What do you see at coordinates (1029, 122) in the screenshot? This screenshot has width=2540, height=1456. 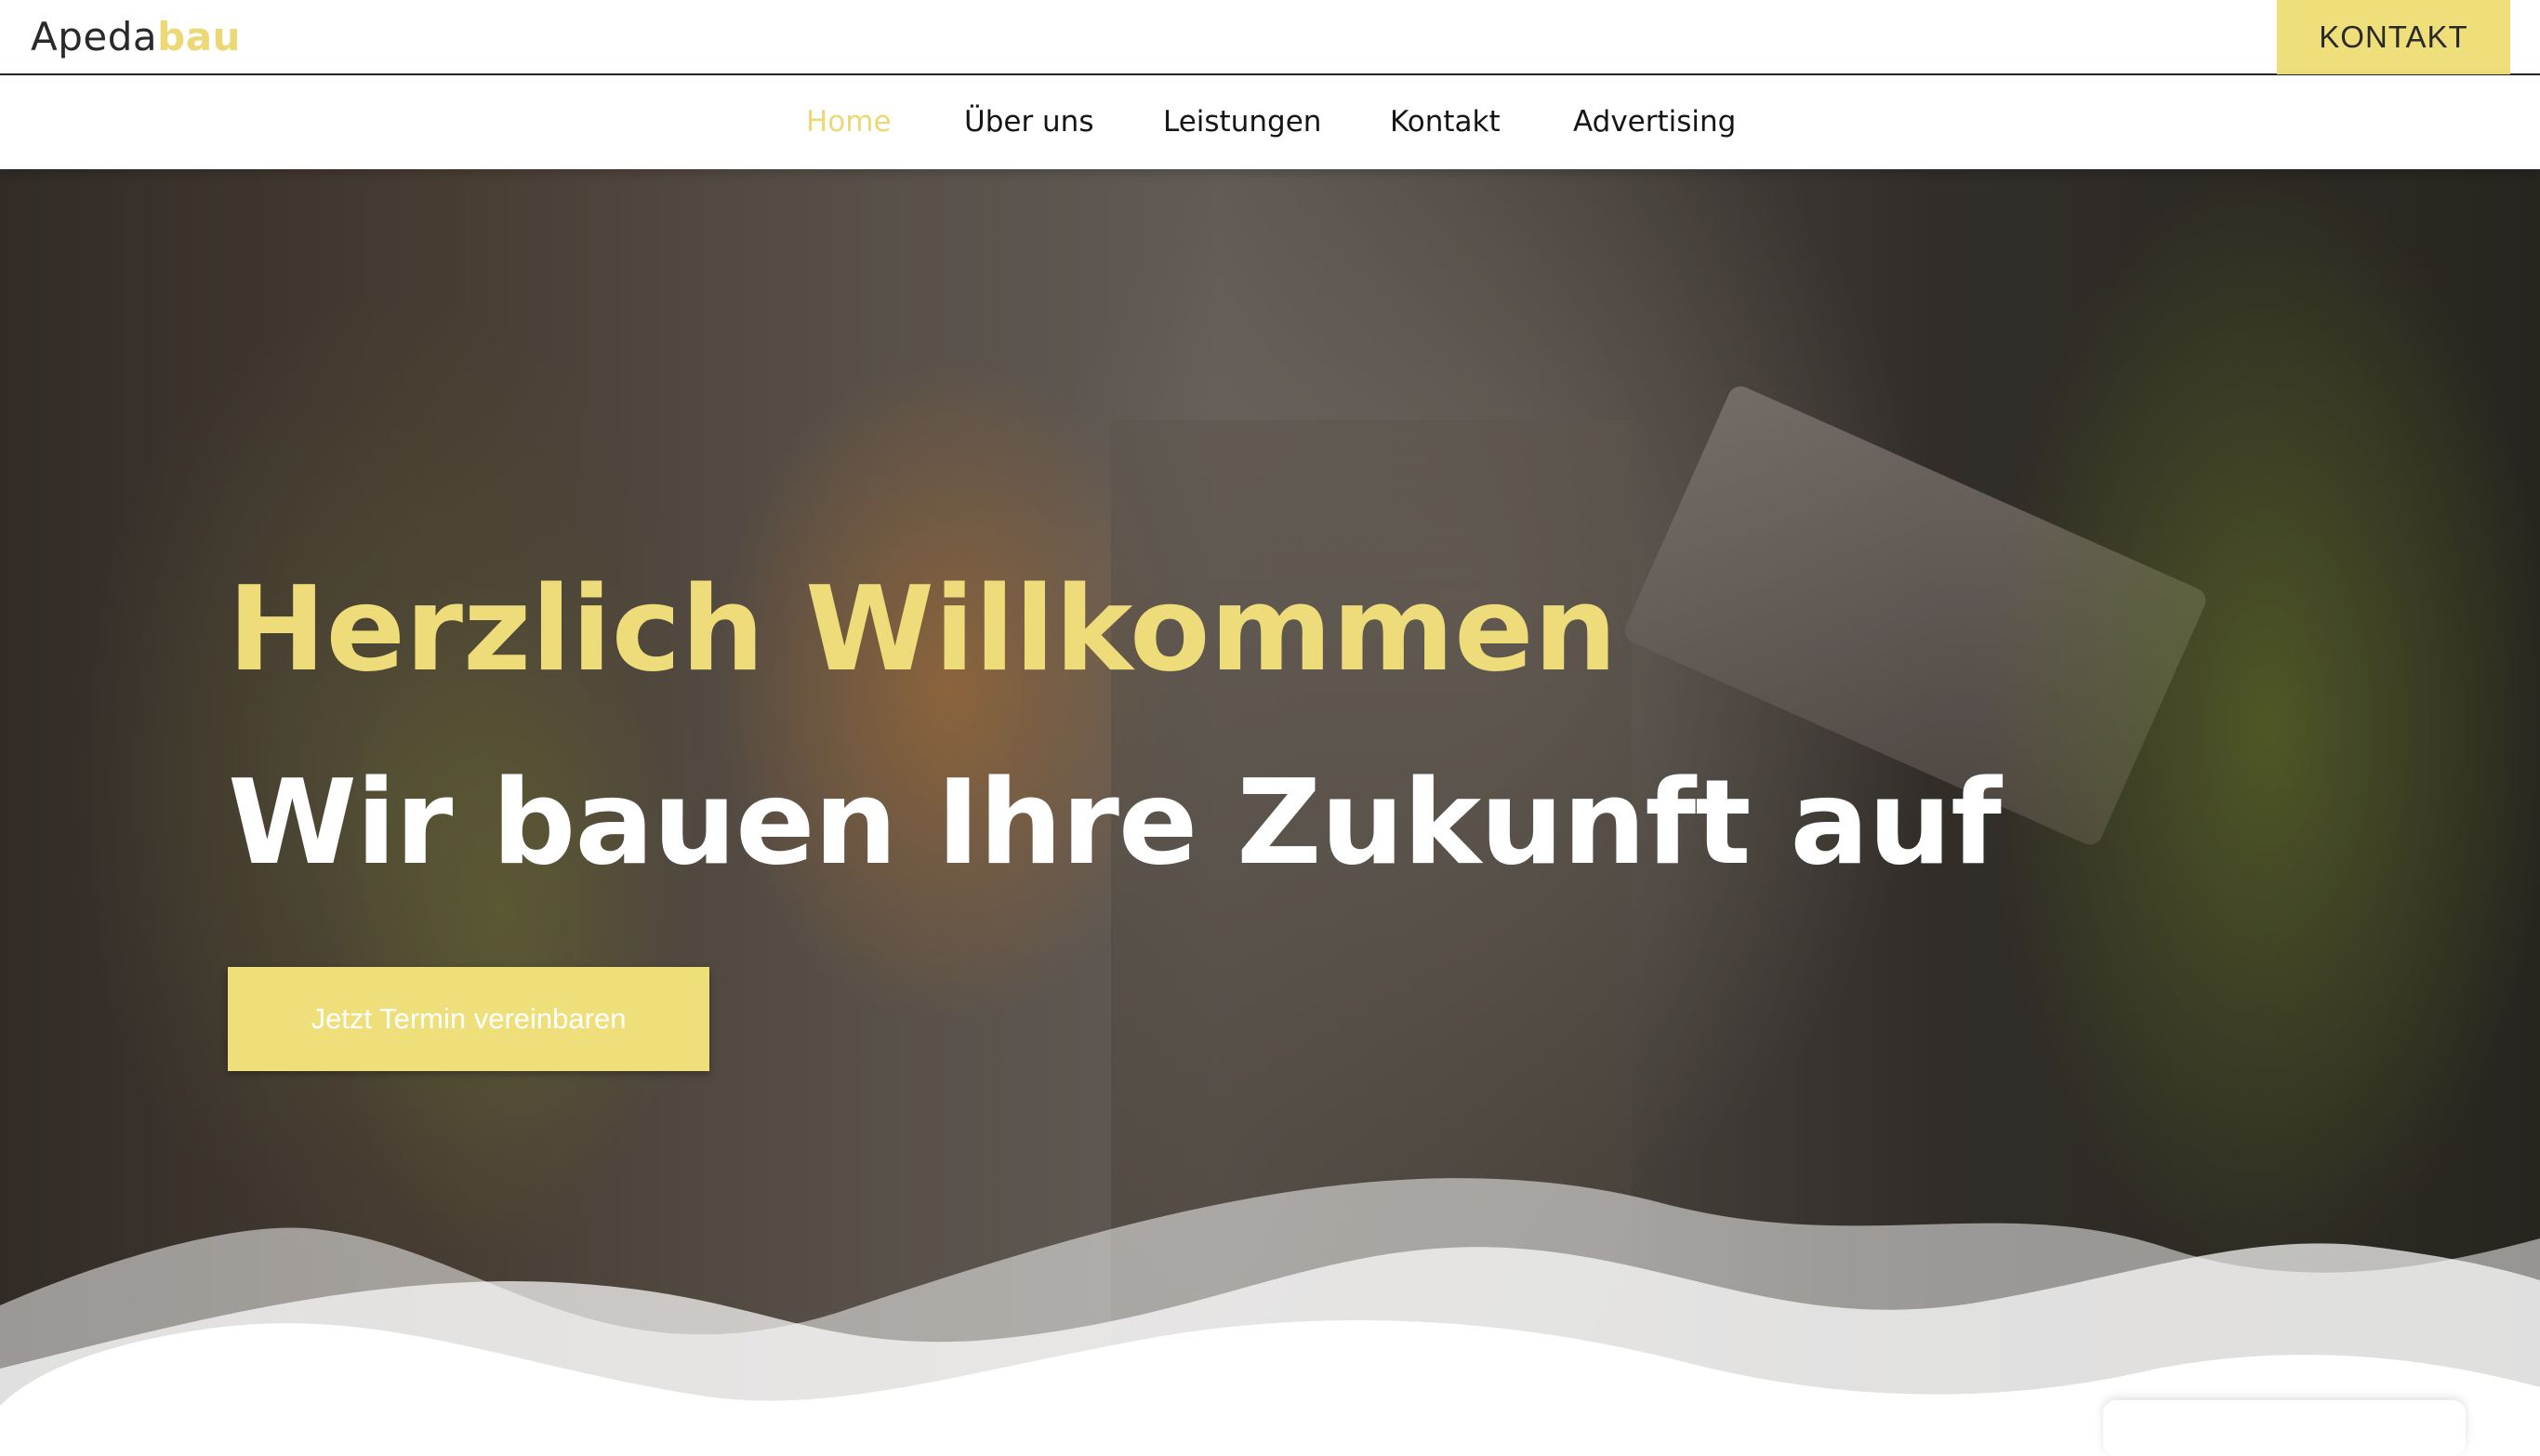 I see `nav-item-ueber-uns: Über uns` at bounding box center [1029, 122].